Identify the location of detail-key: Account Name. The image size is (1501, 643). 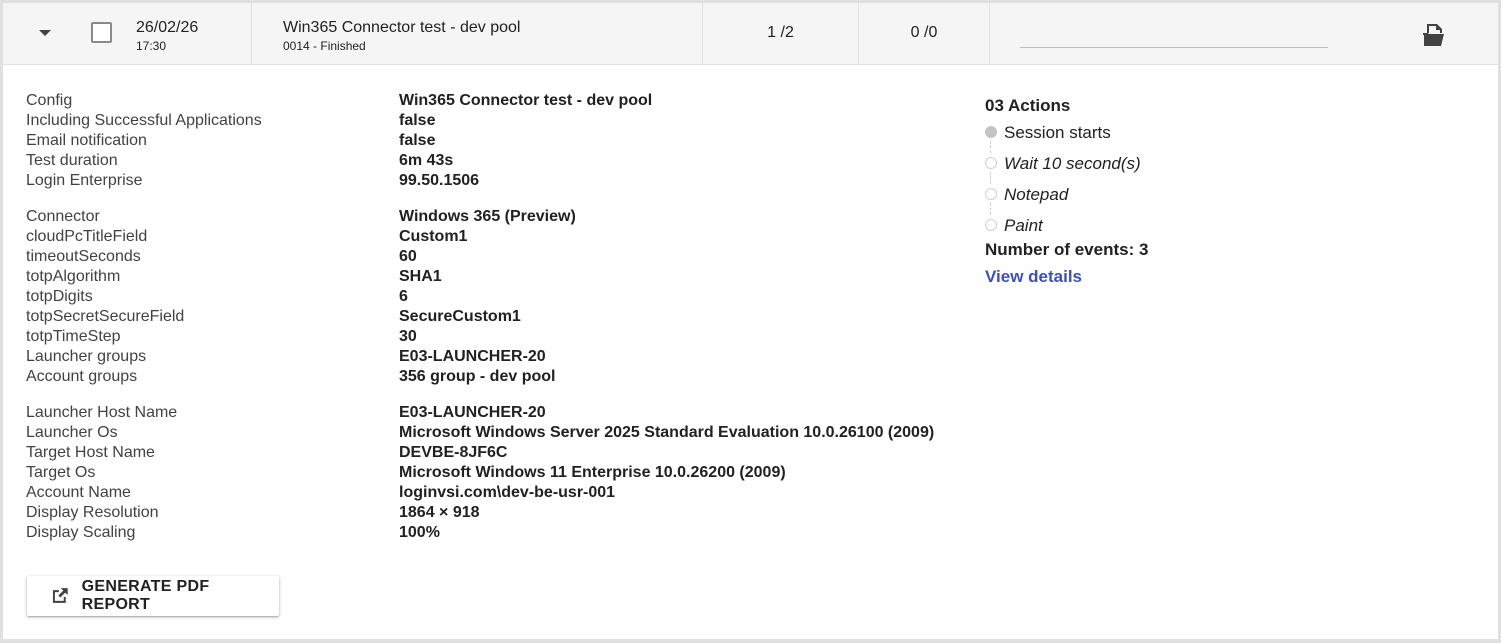
(78, 492).